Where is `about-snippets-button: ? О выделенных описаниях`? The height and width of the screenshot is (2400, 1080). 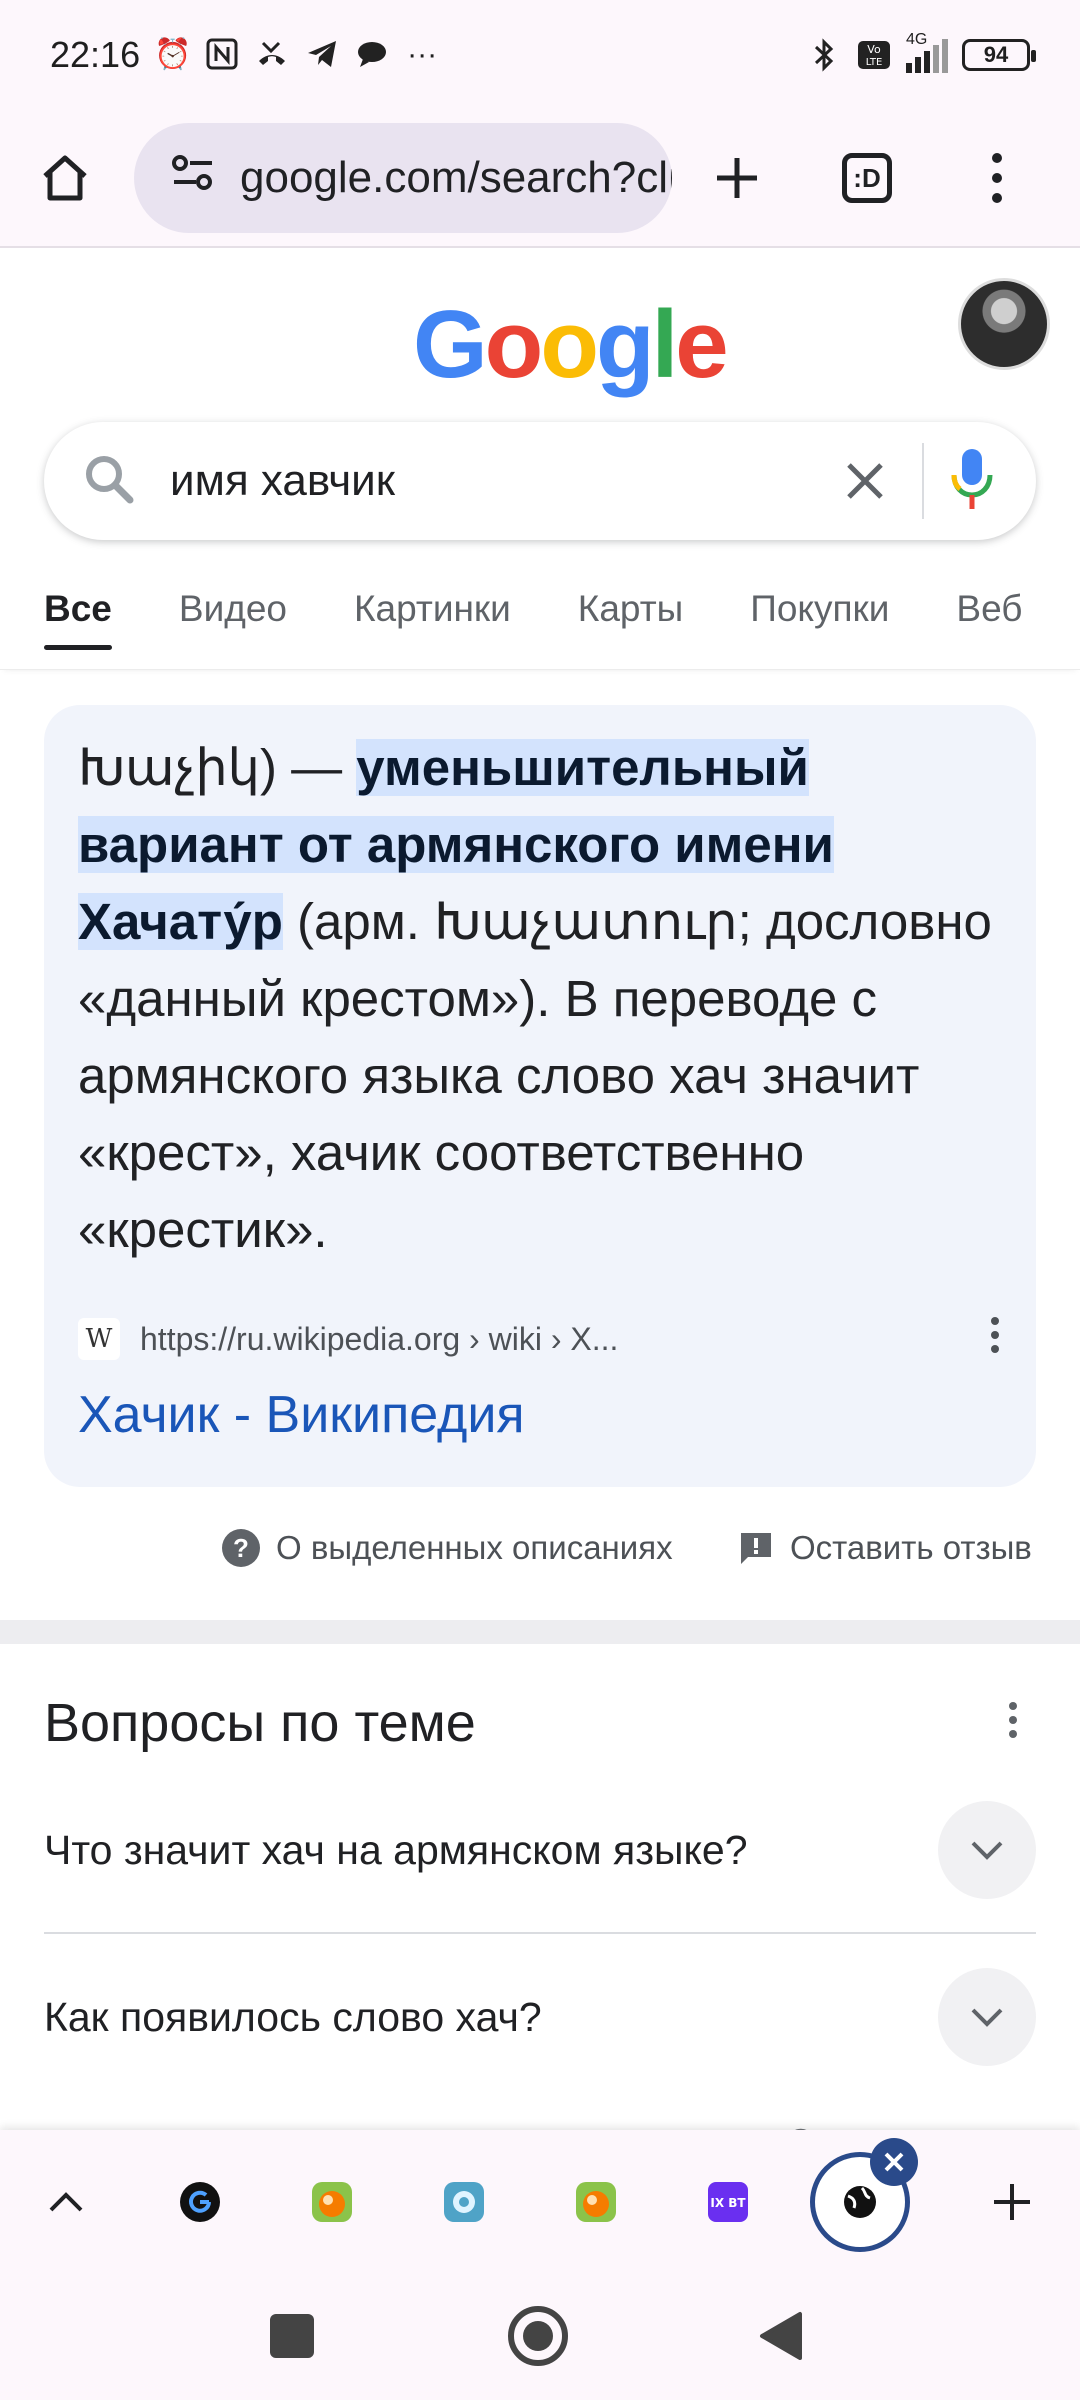
about-snippets-button: ? О выделенных описаниях is located at coordinates (447, 1548).